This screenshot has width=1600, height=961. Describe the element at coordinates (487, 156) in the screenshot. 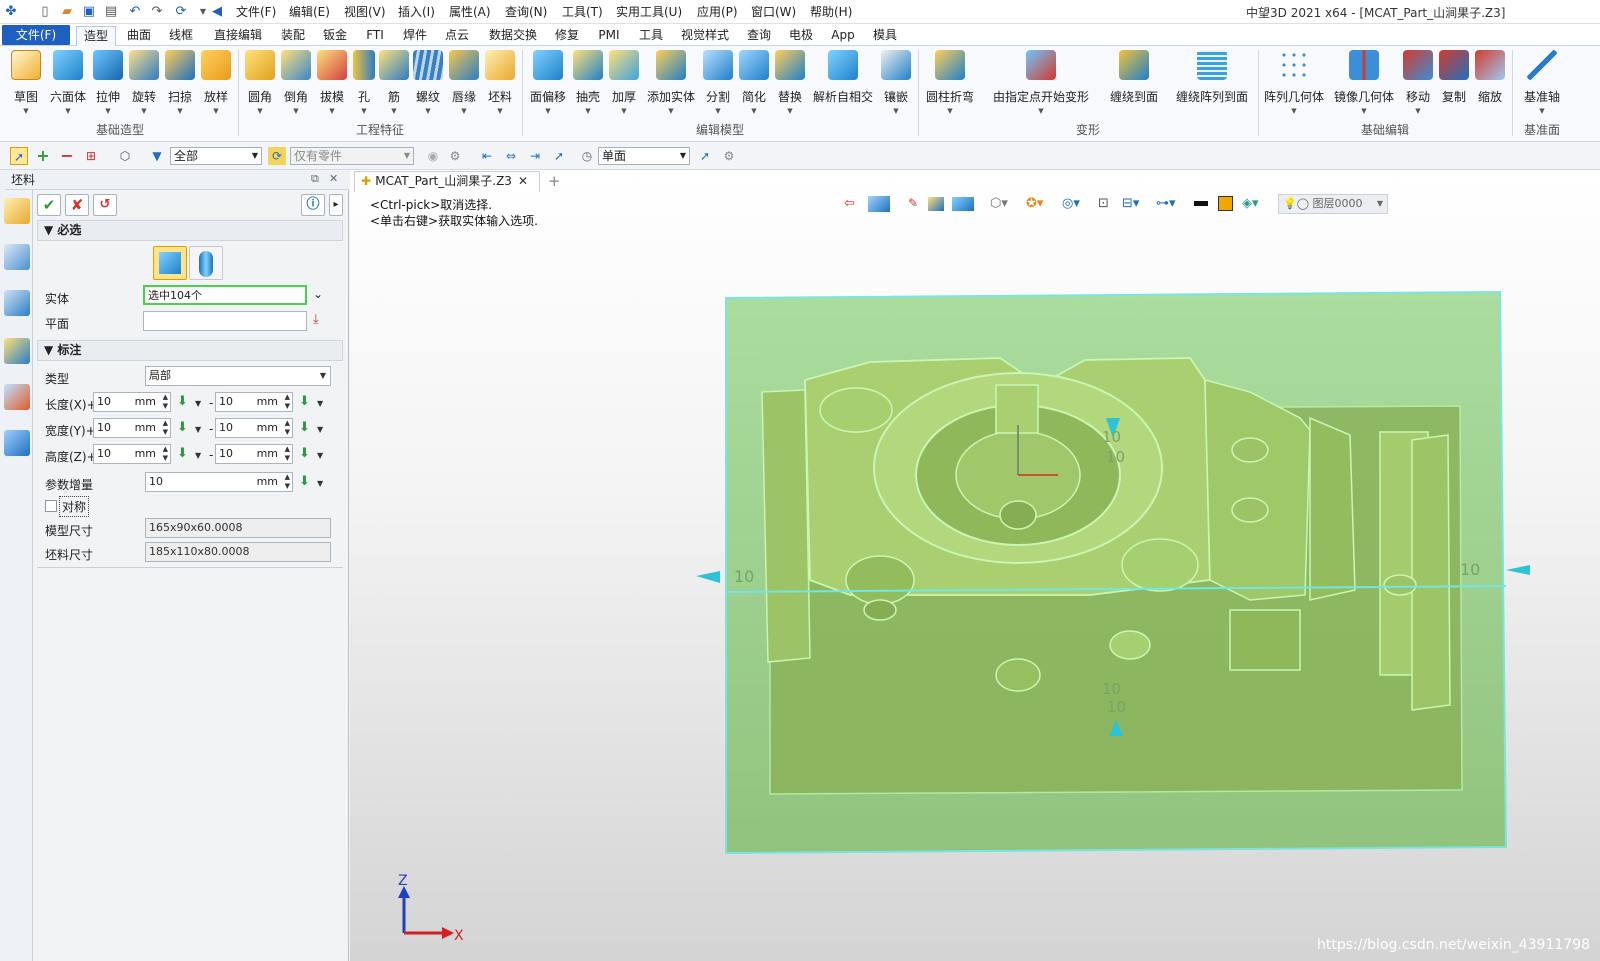

I see `align-left-icon: ⇤` at that location.